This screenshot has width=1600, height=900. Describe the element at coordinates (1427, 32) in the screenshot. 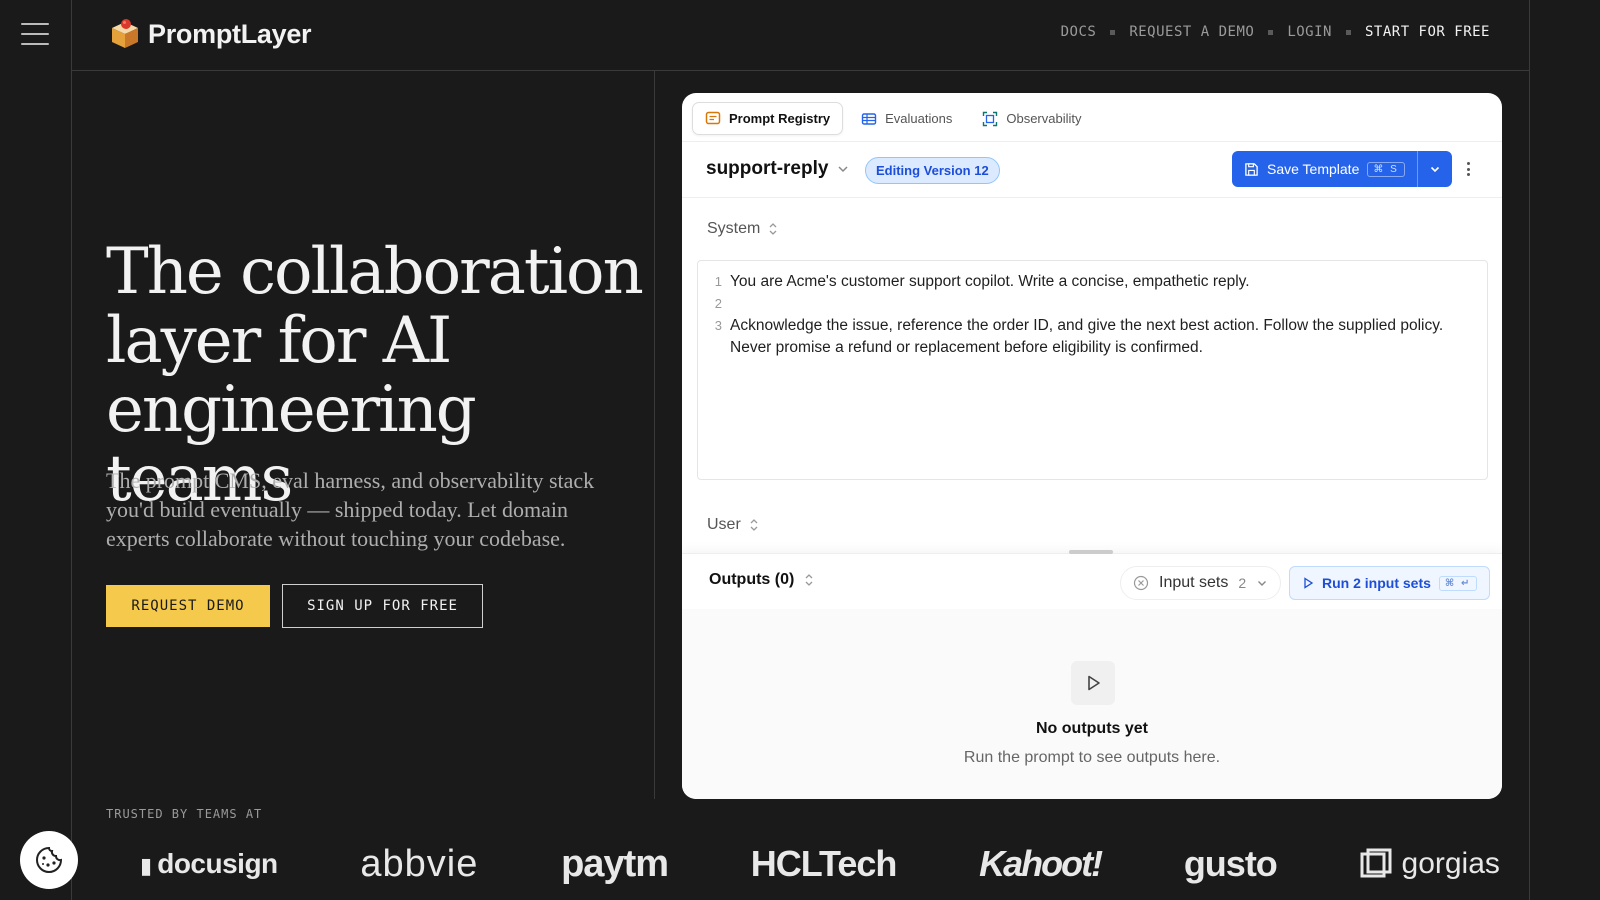

I see `nav-start-free-link: START FOR FREE` at that location.